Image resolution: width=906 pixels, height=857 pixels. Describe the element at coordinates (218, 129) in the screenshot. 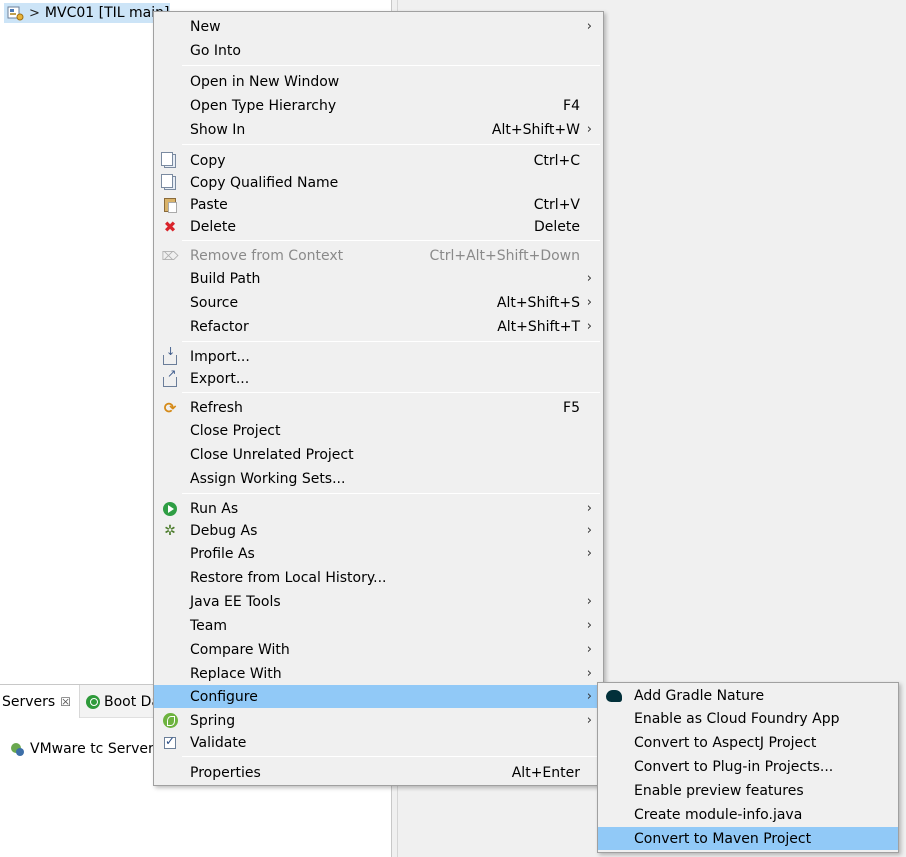

I see `menu-item-label: Show In` at that location.